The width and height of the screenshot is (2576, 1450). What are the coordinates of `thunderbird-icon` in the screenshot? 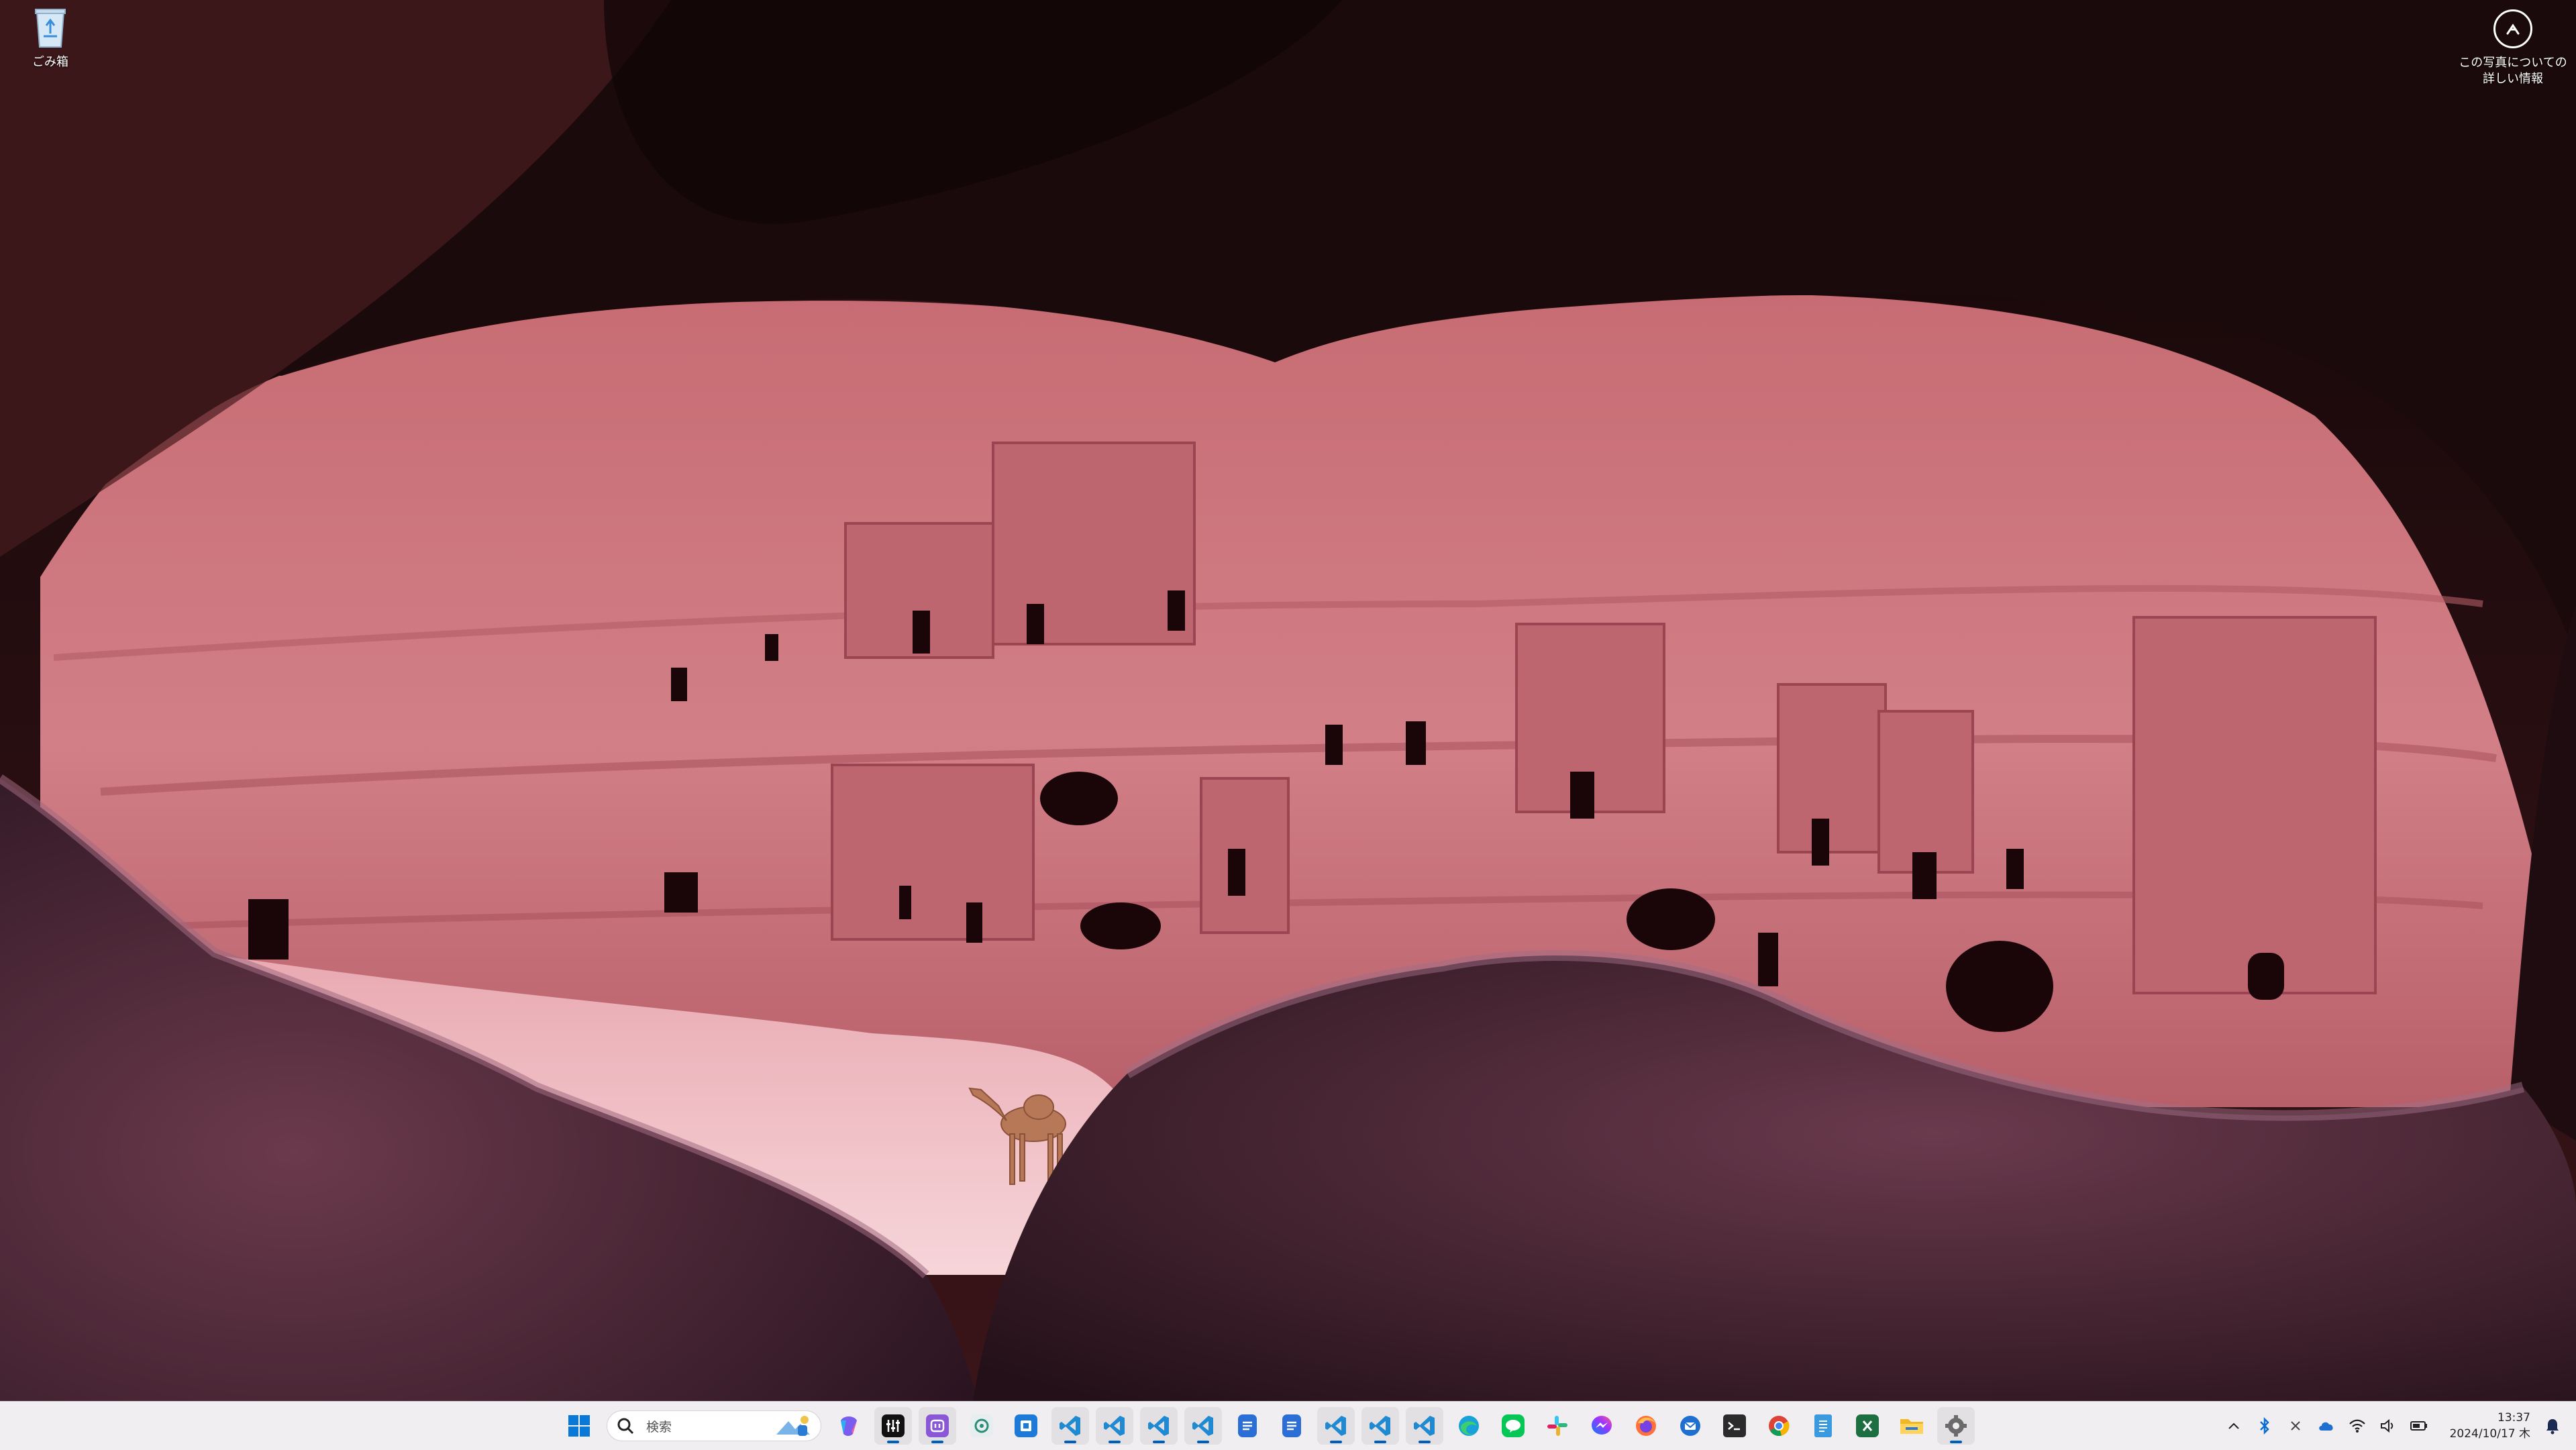 It's located at (1690, 1426).